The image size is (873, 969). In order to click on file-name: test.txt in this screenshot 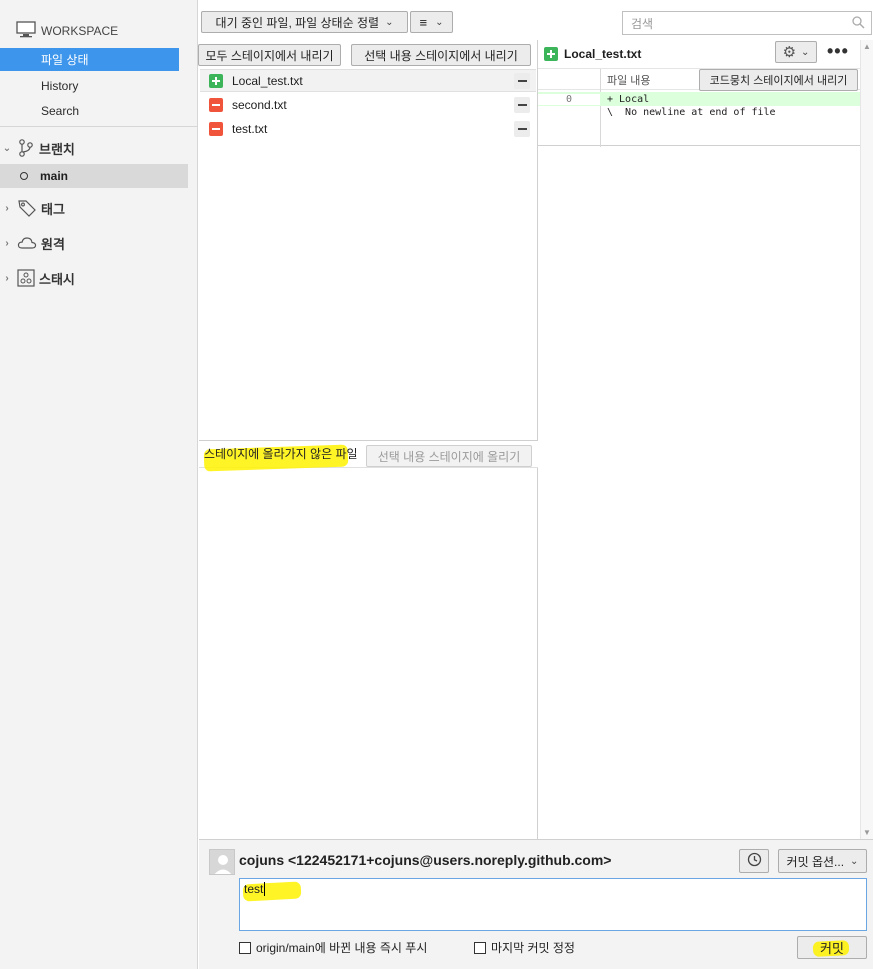, I will do `click(250, 128)`.